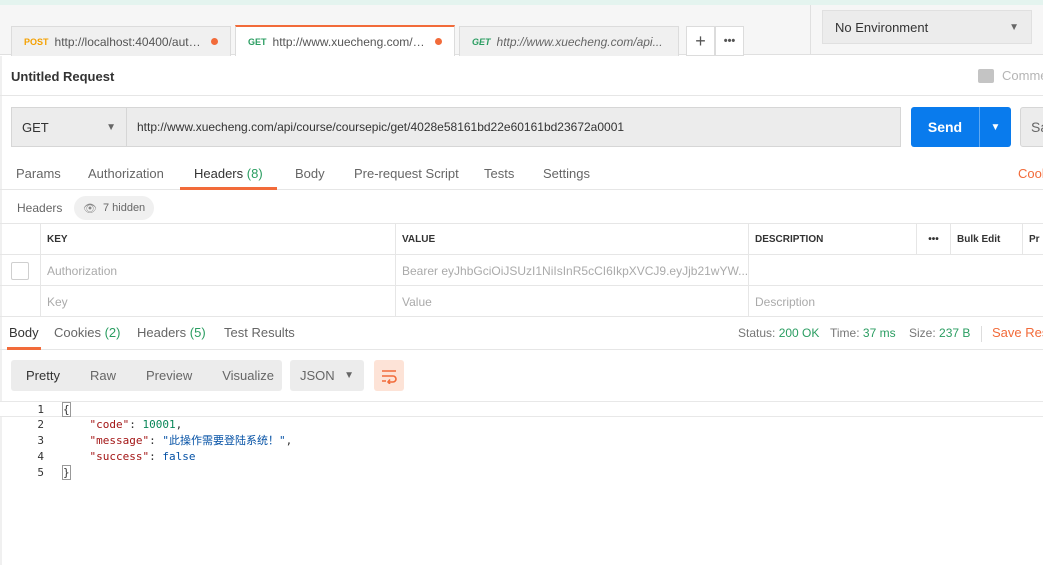 This screenshot has height=565, width=1043. I want to click on save-label: Sa, so click(1037, 127).